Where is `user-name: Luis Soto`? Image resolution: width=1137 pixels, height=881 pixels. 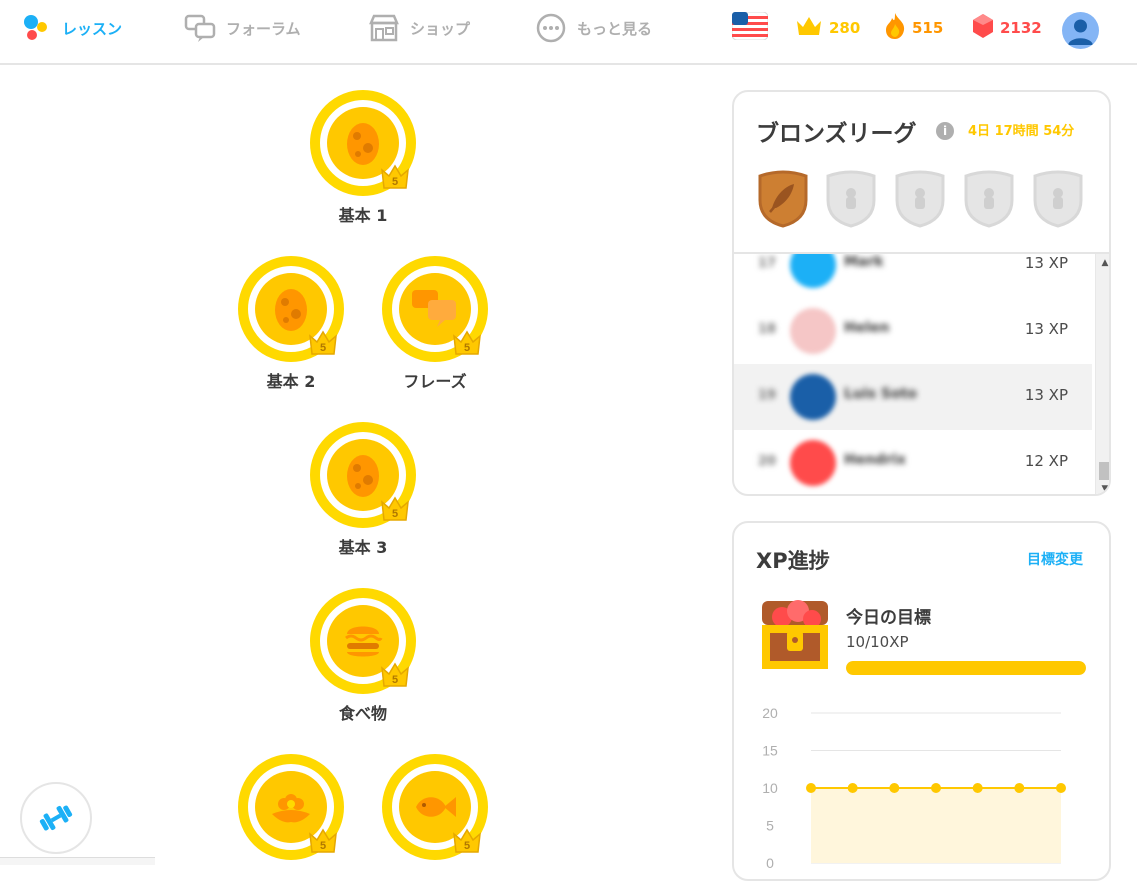 user-name: Luis Soto is located at coordinates (880, 394).